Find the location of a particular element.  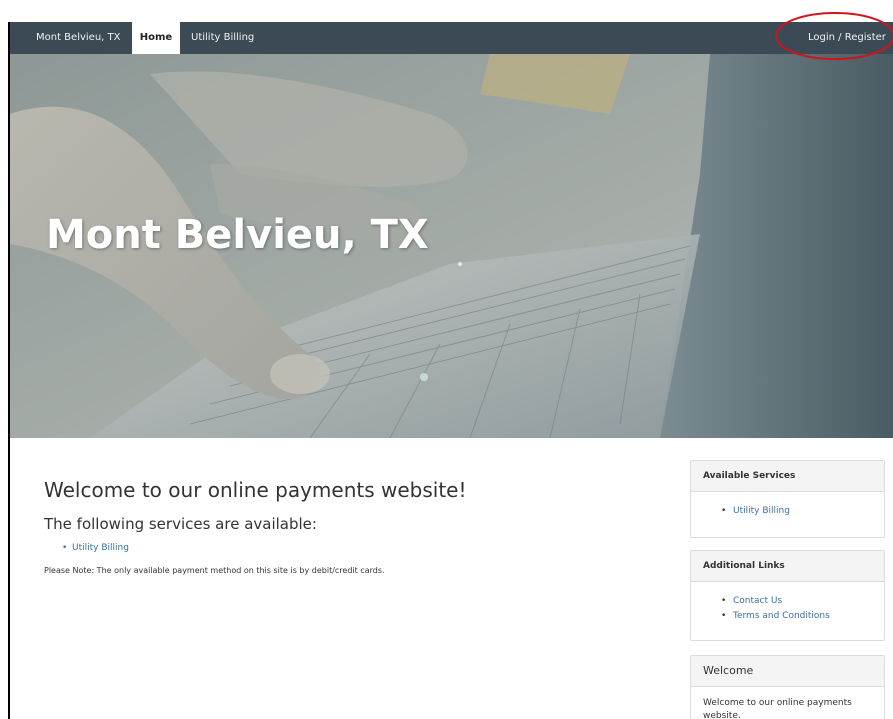

additional-links-list: Contact Us Terms and Conditions is located at coordinates (788, 609).